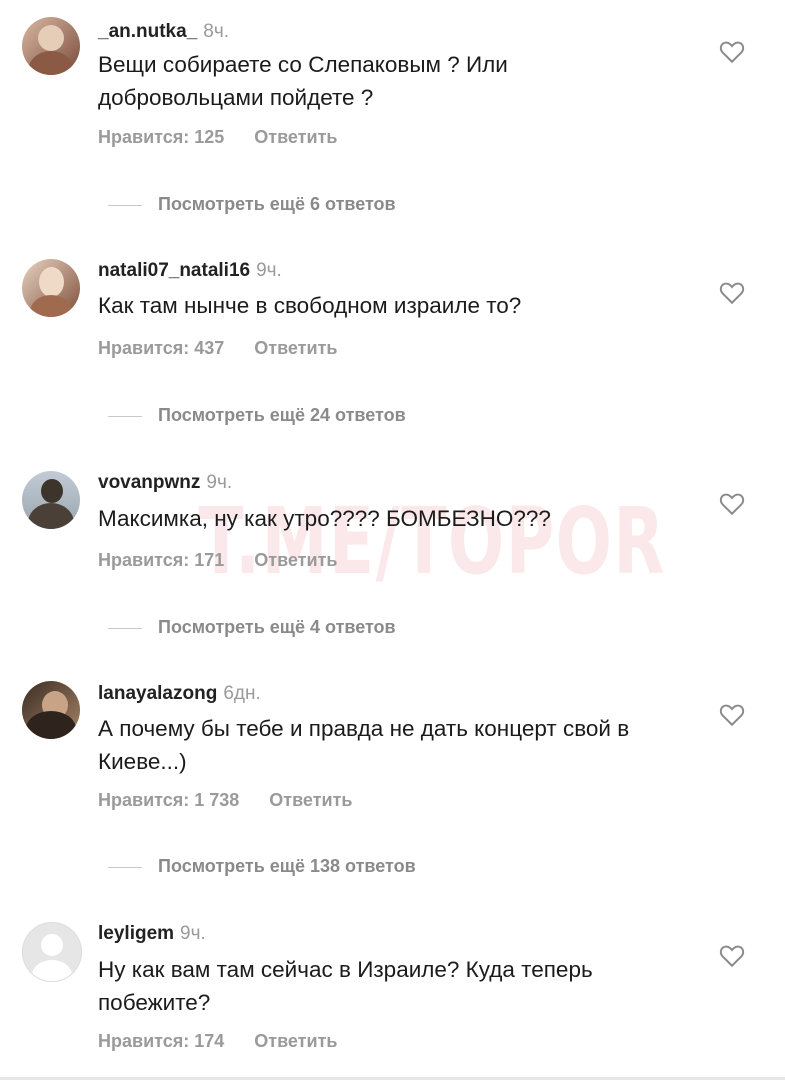 This screenshot has height=1080, width=785. I want to click on comment-time: 8ч., so click(216, 31).